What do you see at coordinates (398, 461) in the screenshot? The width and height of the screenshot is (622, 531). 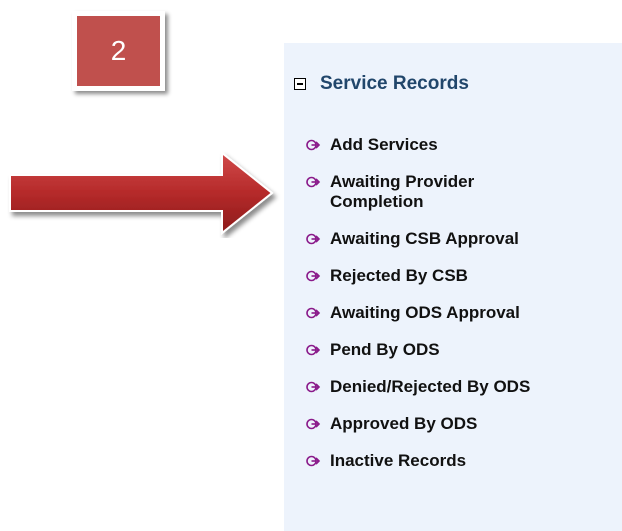 I see `menu-item-label: Inactive Records` at bounding box center [398, 461].